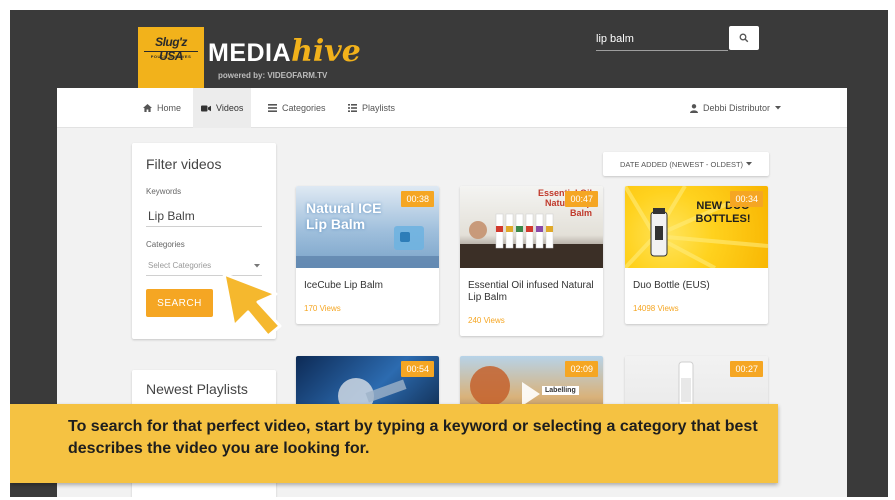  Describe the element at coordinates (531, 394) in the screenshot. I see `play-icon` at that location.